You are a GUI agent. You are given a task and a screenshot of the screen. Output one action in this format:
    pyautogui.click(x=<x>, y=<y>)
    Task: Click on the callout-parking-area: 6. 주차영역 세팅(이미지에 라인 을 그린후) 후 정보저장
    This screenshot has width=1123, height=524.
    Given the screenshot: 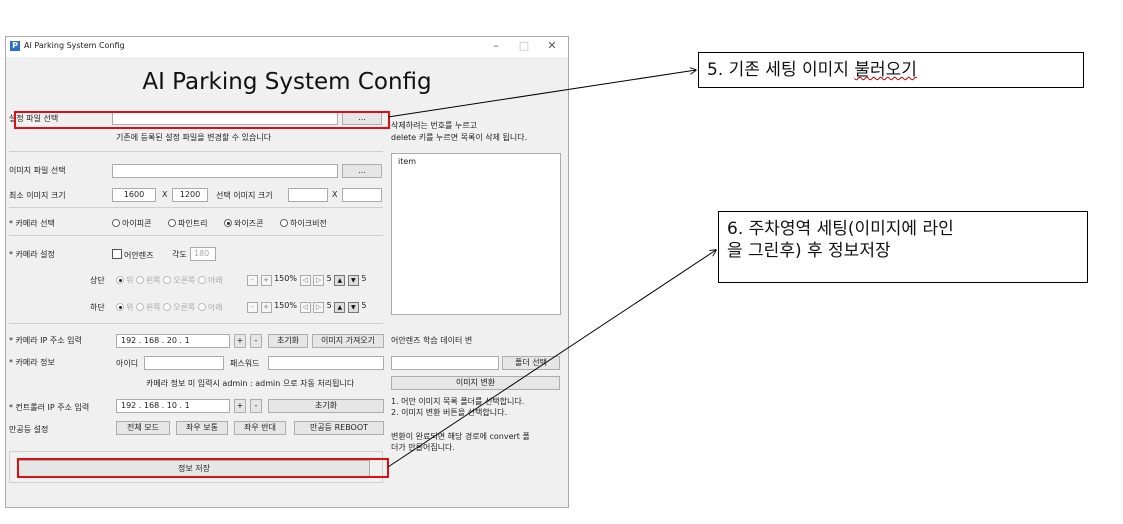 What is the action you would take?
    pyautogui.click(x=903, y=247)
    